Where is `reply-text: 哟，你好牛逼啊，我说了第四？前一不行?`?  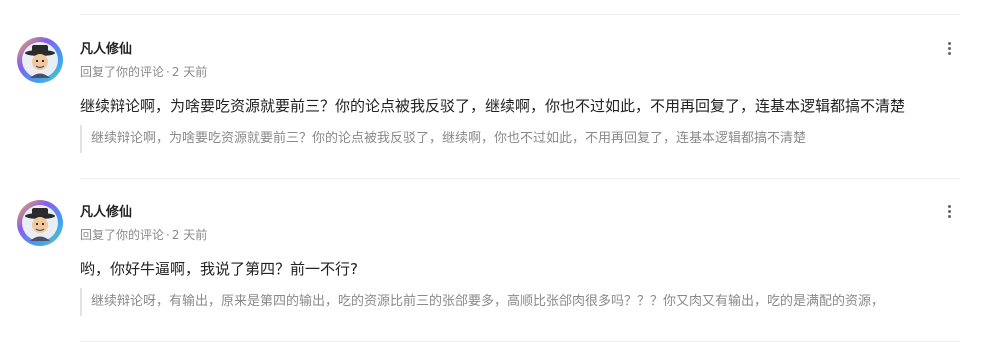 reply-text: 哟，你好牛逼啊，我说了第四？前一不行? is located at coordinates (219, 269).